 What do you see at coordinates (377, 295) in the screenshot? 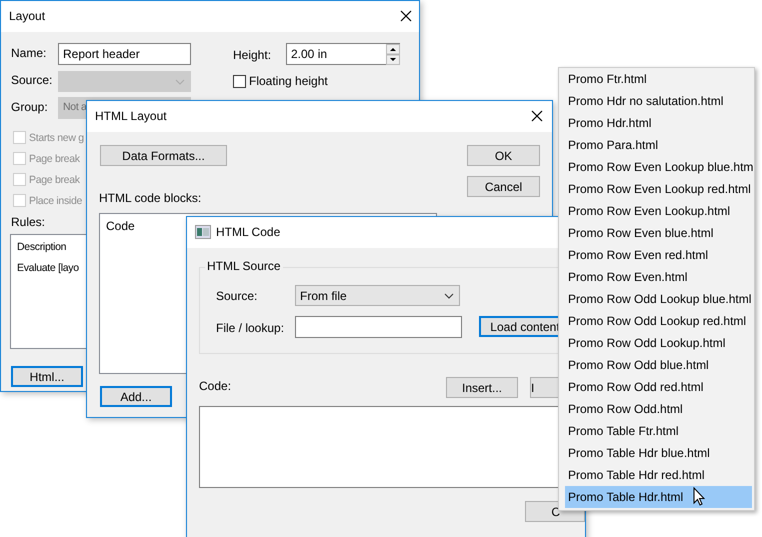
I see `source-dropdown: From file` at bounding box center [377, 295].